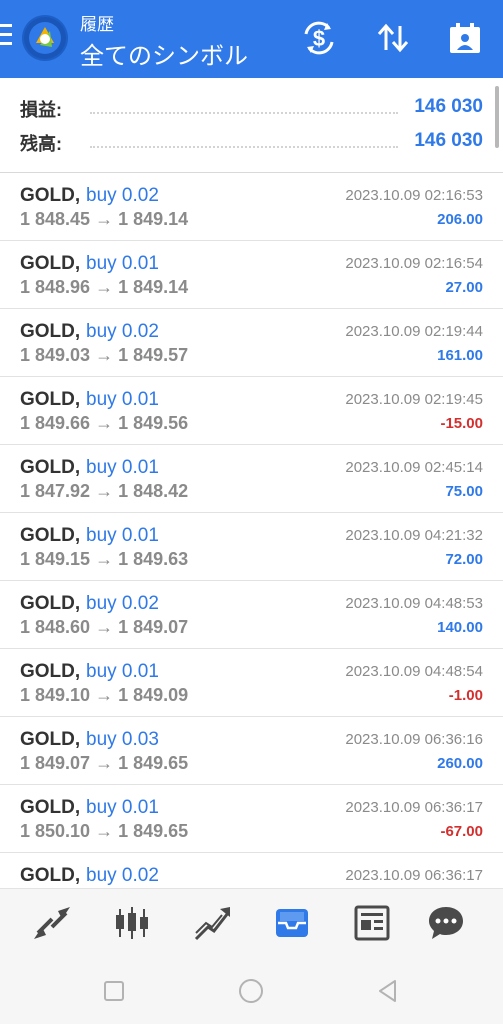 This screenshot has width=503, height=1024. What do you see at coordinates (464, 287) in the screenshot?
I see `deal-profit: 27.00` at bounding box center [464, 287].